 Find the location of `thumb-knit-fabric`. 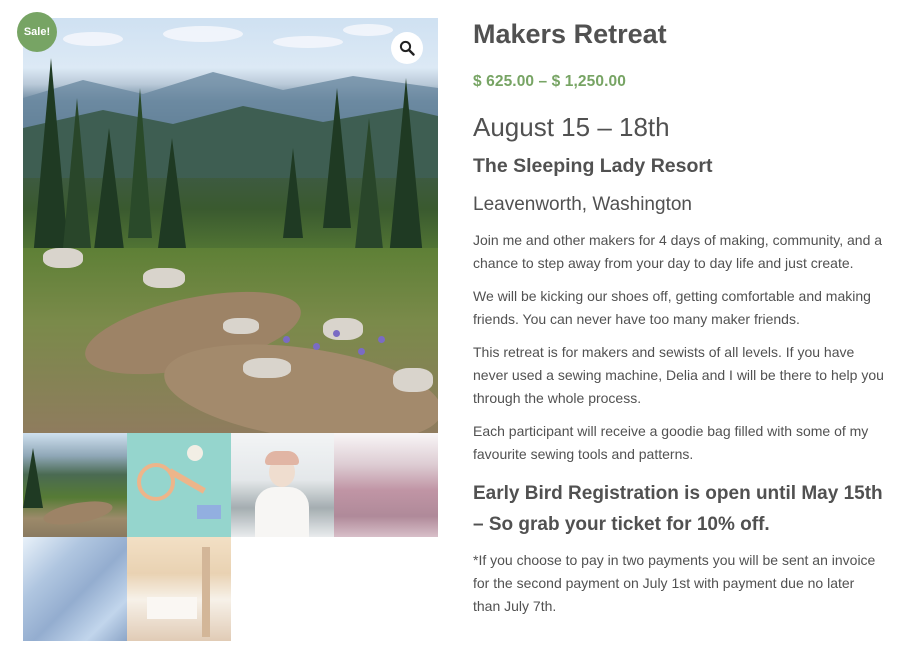

thumb-knit-fabric is located at coordinates (386, 485).